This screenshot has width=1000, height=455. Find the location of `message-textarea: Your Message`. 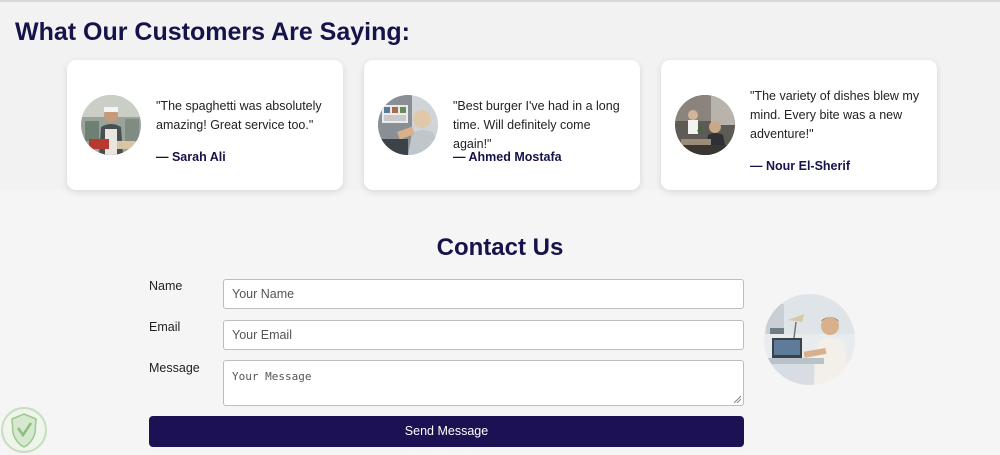

message-textarea: Your Message is located at coordinates (483, 383).